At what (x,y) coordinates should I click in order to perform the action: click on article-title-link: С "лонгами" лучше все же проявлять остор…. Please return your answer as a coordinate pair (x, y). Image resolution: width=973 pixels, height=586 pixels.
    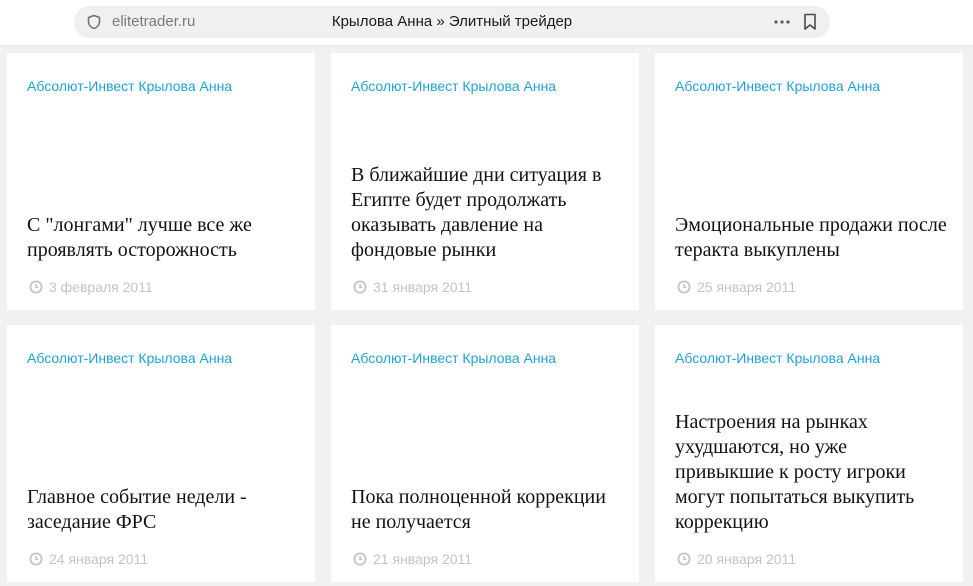
    Looking at the image, I should click on (164, 238).